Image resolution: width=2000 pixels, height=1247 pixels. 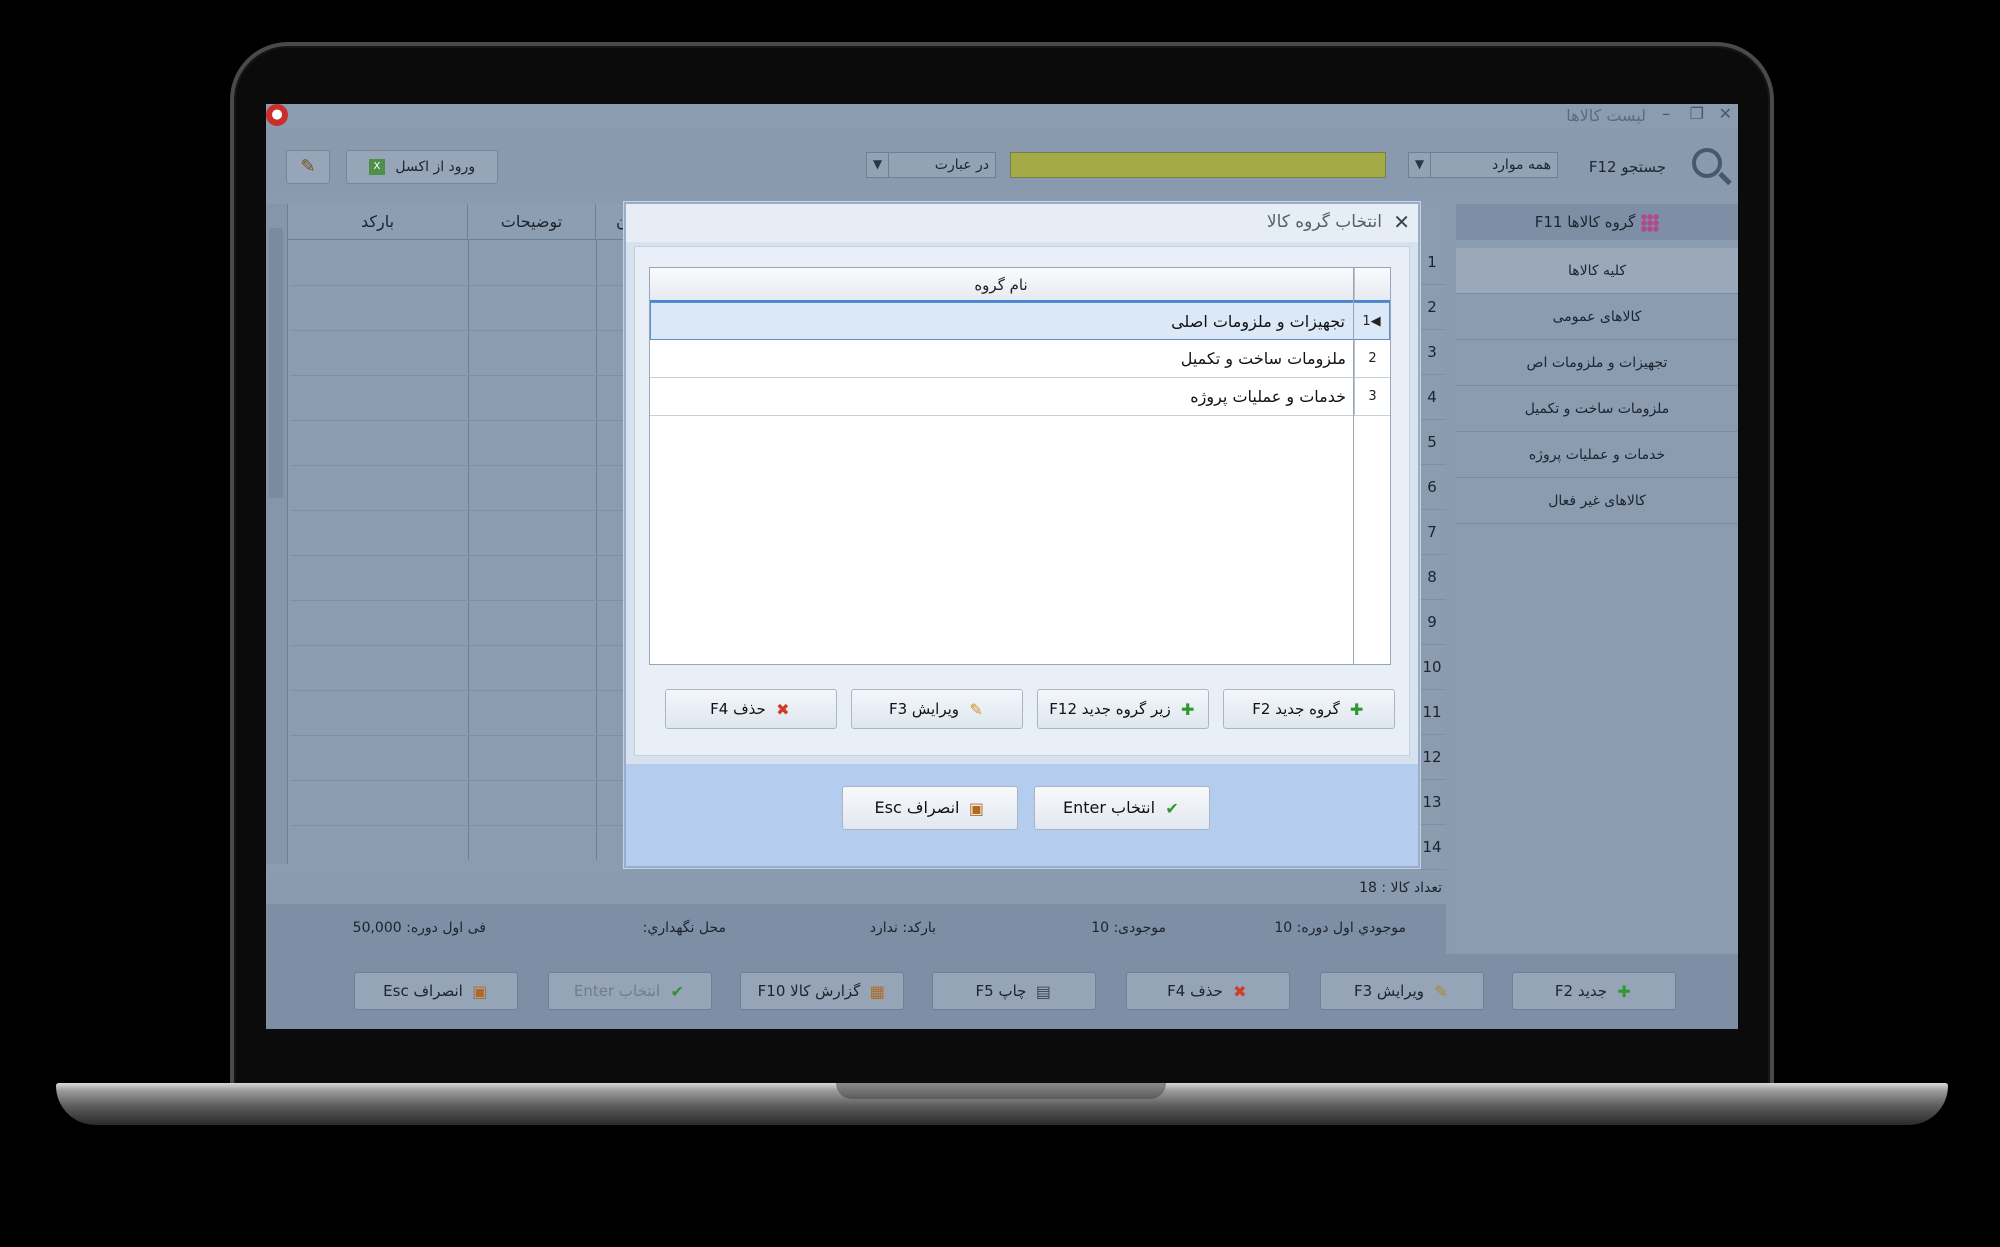 What do you see at coordinates (1597, 363) in the screenshot?
I see `sidebar-item-equipment: تجهیزات و ملزومات اص` at bounding box center [1597, 363].